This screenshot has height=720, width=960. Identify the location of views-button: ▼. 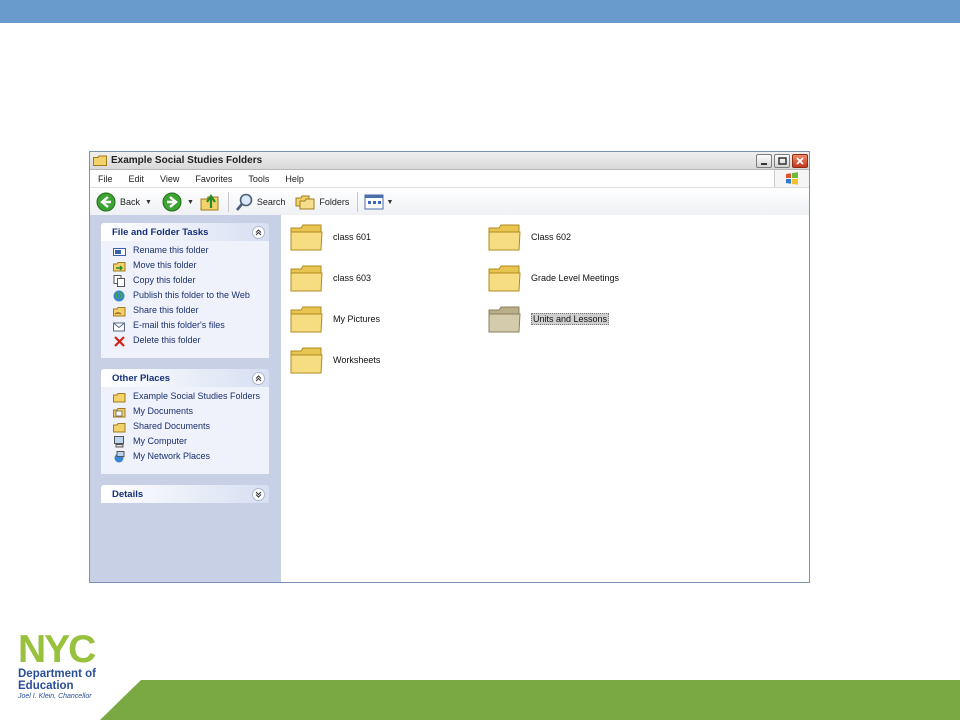
(378, 202).